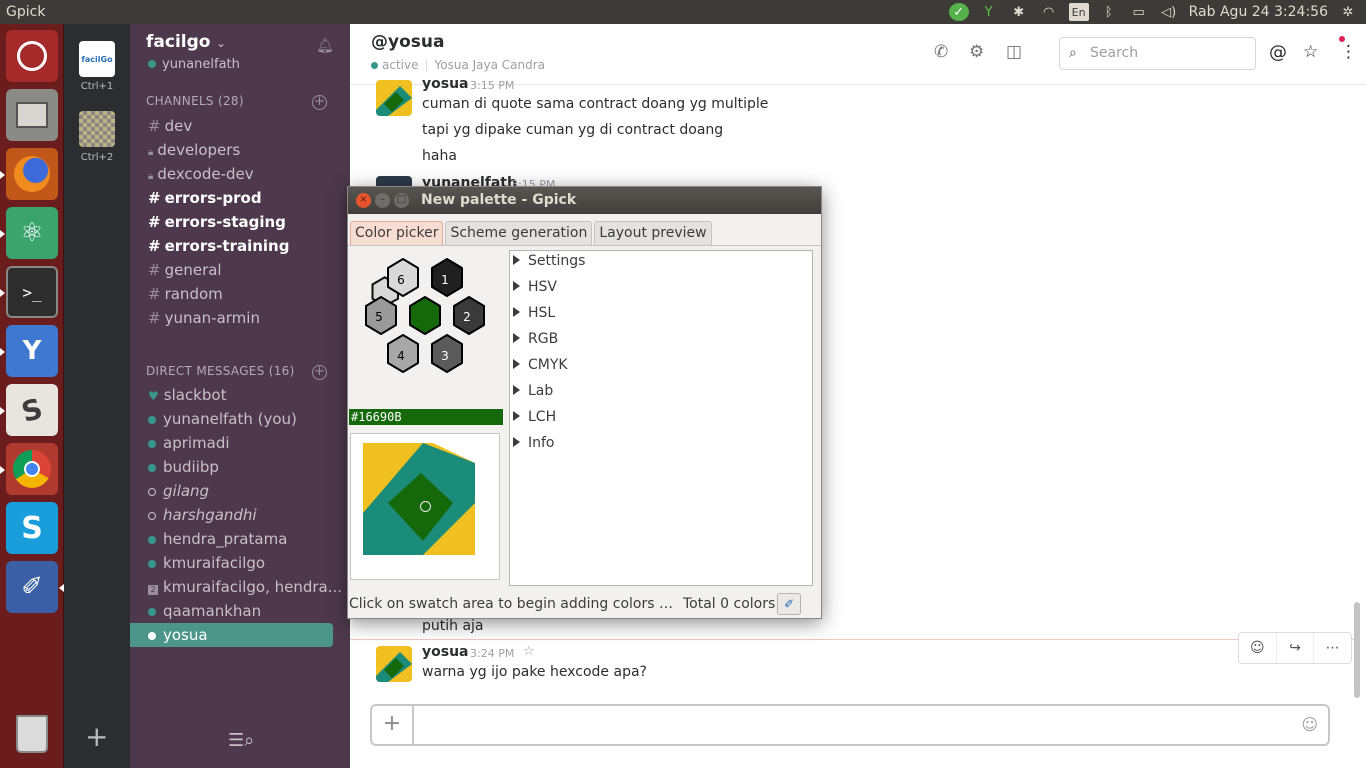 This screenshot has width=1366, height=768. I want to click on slack-icon: S, so click(32, 410).